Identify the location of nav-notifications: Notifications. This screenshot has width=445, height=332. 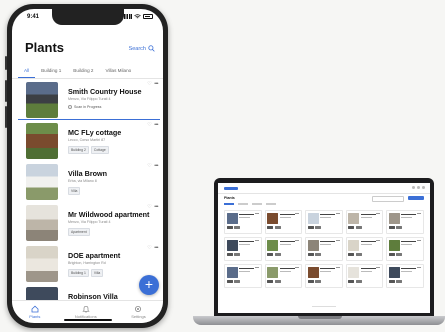
(86, 312).